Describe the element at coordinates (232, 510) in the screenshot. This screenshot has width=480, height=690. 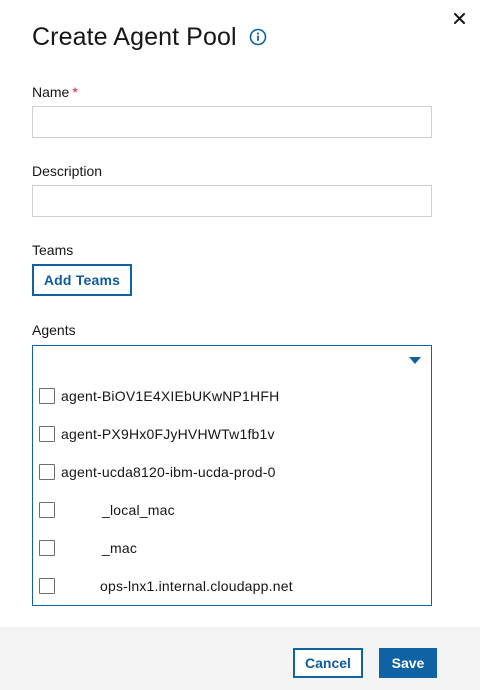
I see `agent-option: _local_mac` at that location.